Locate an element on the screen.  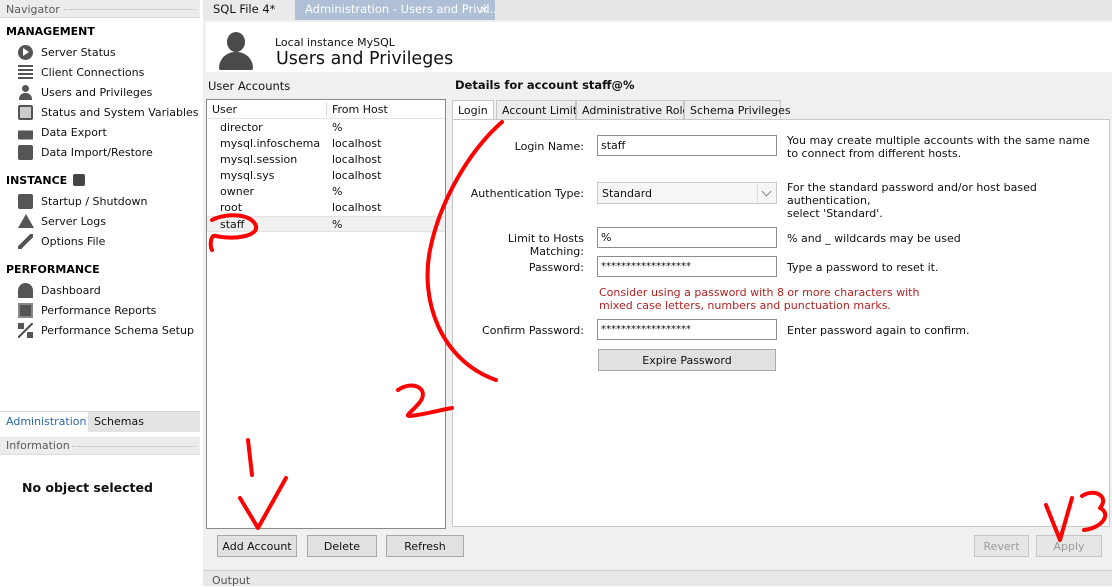
hosts-label: Limit to Hosts Matching: is located at coordinates (545, 245).